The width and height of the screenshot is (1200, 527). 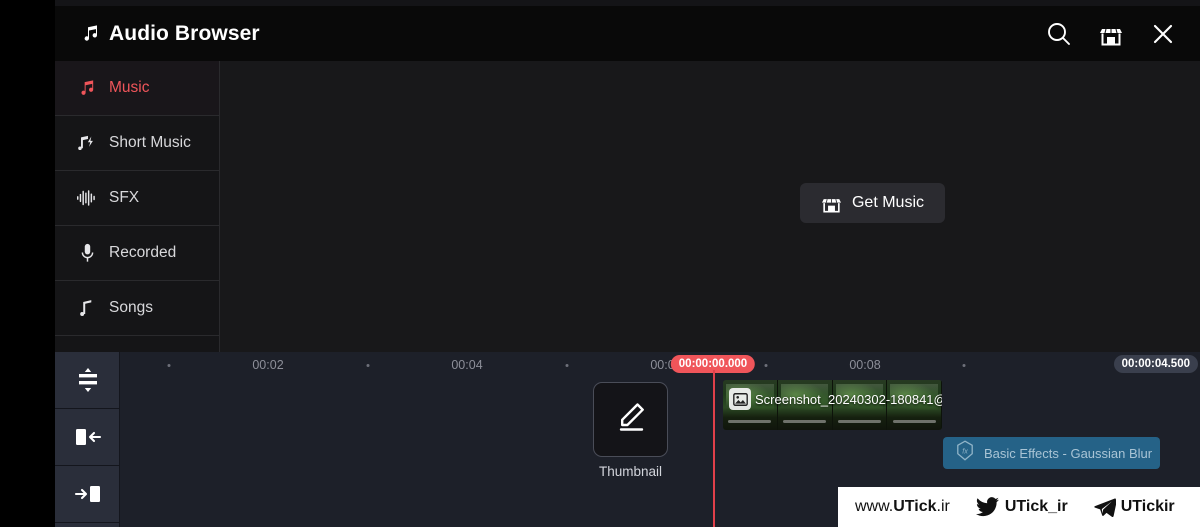 What do you see at coordinates (1059, 34) in the screenshot?
I see `search-icon` at bounding box center [1059, 34].